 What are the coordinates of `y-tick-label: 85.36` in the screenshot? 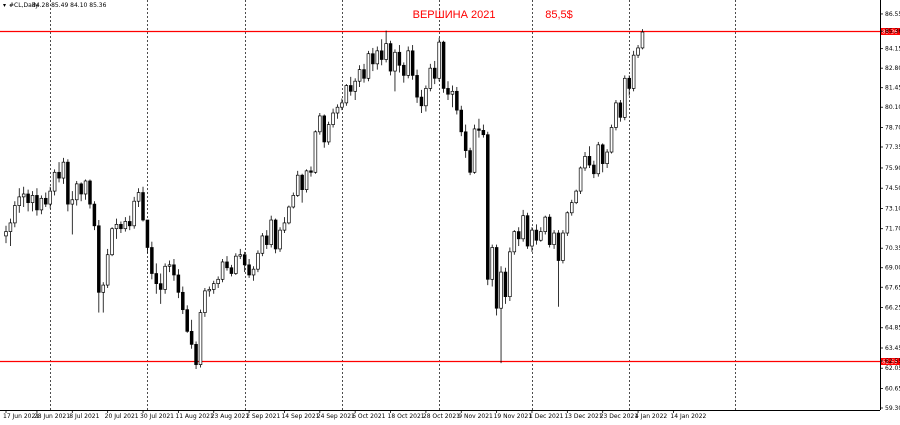 It's located at (892, 31).